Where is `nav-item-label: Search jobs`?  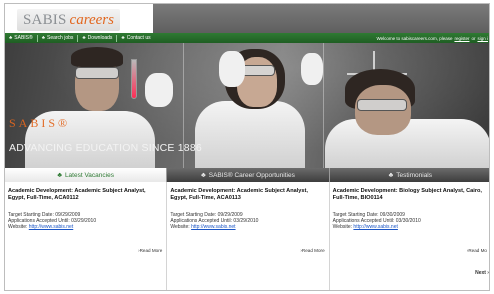 nav-item-label: Search jobs is located at coordinates (60, 38).